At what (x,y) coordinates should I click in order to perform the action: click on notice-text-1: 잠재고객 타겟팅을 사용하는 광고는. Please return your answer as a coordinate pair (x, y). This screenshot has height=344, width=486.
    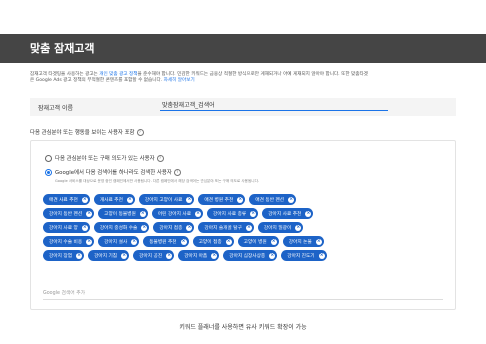
    Looking at the image, I should click on (65, 74).